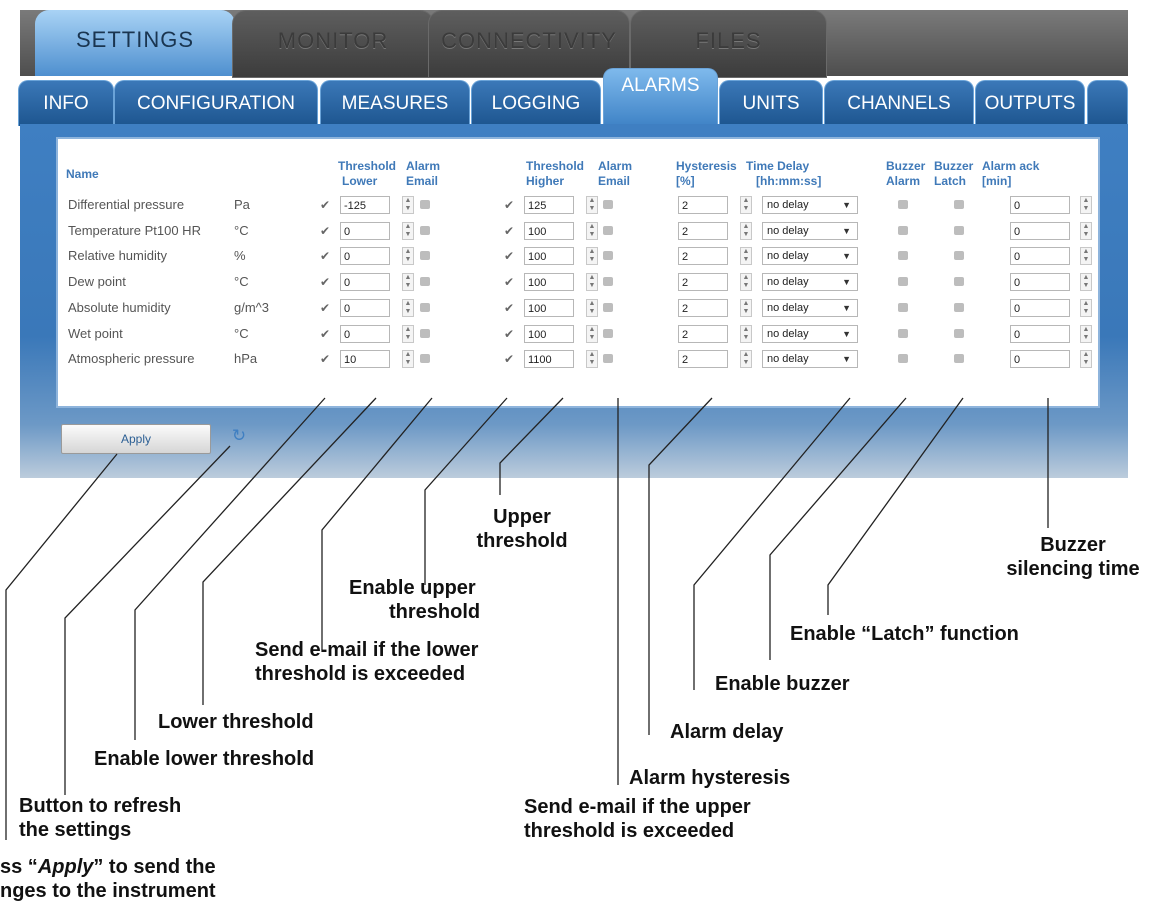  Describe the element at coordinates (531, 446) in the screenshot. I see `callout-line-upper-threshold` at that location.